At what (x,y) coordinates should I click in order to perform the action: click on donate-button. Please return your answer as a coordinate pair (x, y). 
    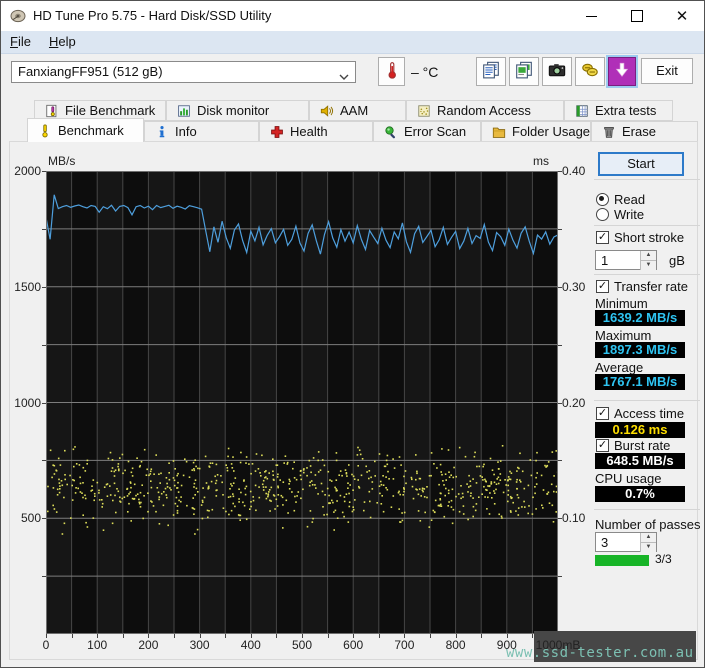
    Looking at the image, I should click on (590, 71).